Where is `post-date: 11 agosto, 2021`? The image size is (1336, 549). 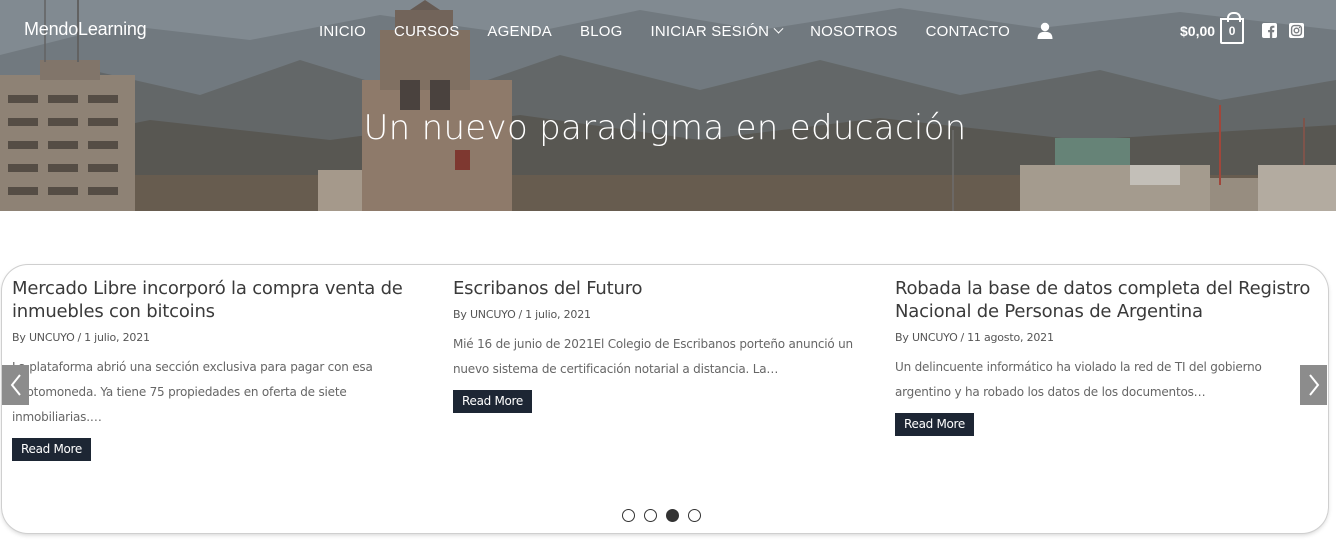 post-date: 11 agosto, 2021 is located at coordinates (1010, 337).